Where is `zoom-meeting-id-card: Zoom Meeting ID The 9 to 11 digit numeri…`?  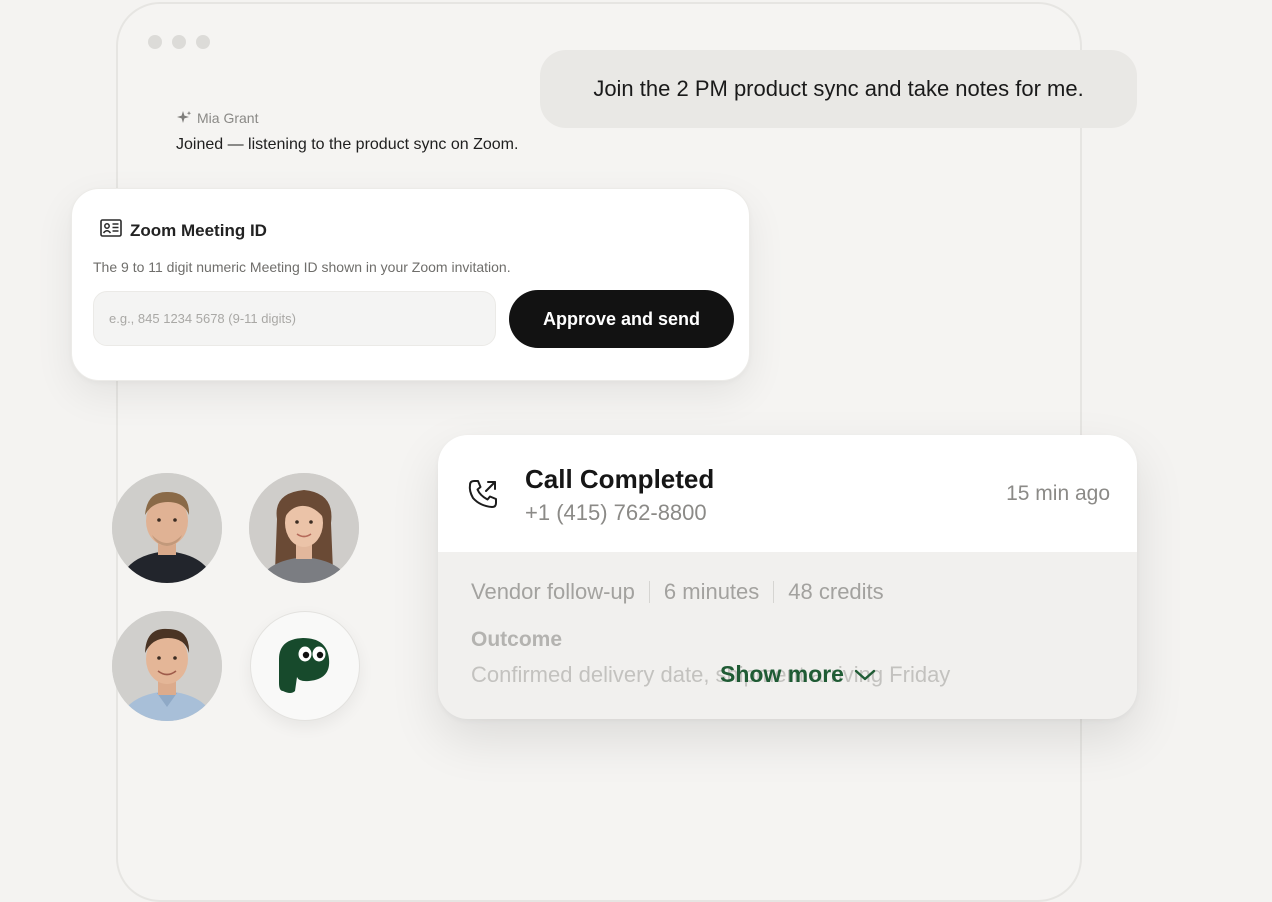 zoom-meeting-id-card: Zoom Meeting ID The 9 to 11 digit numeri… is located at coordinates (410, 284).